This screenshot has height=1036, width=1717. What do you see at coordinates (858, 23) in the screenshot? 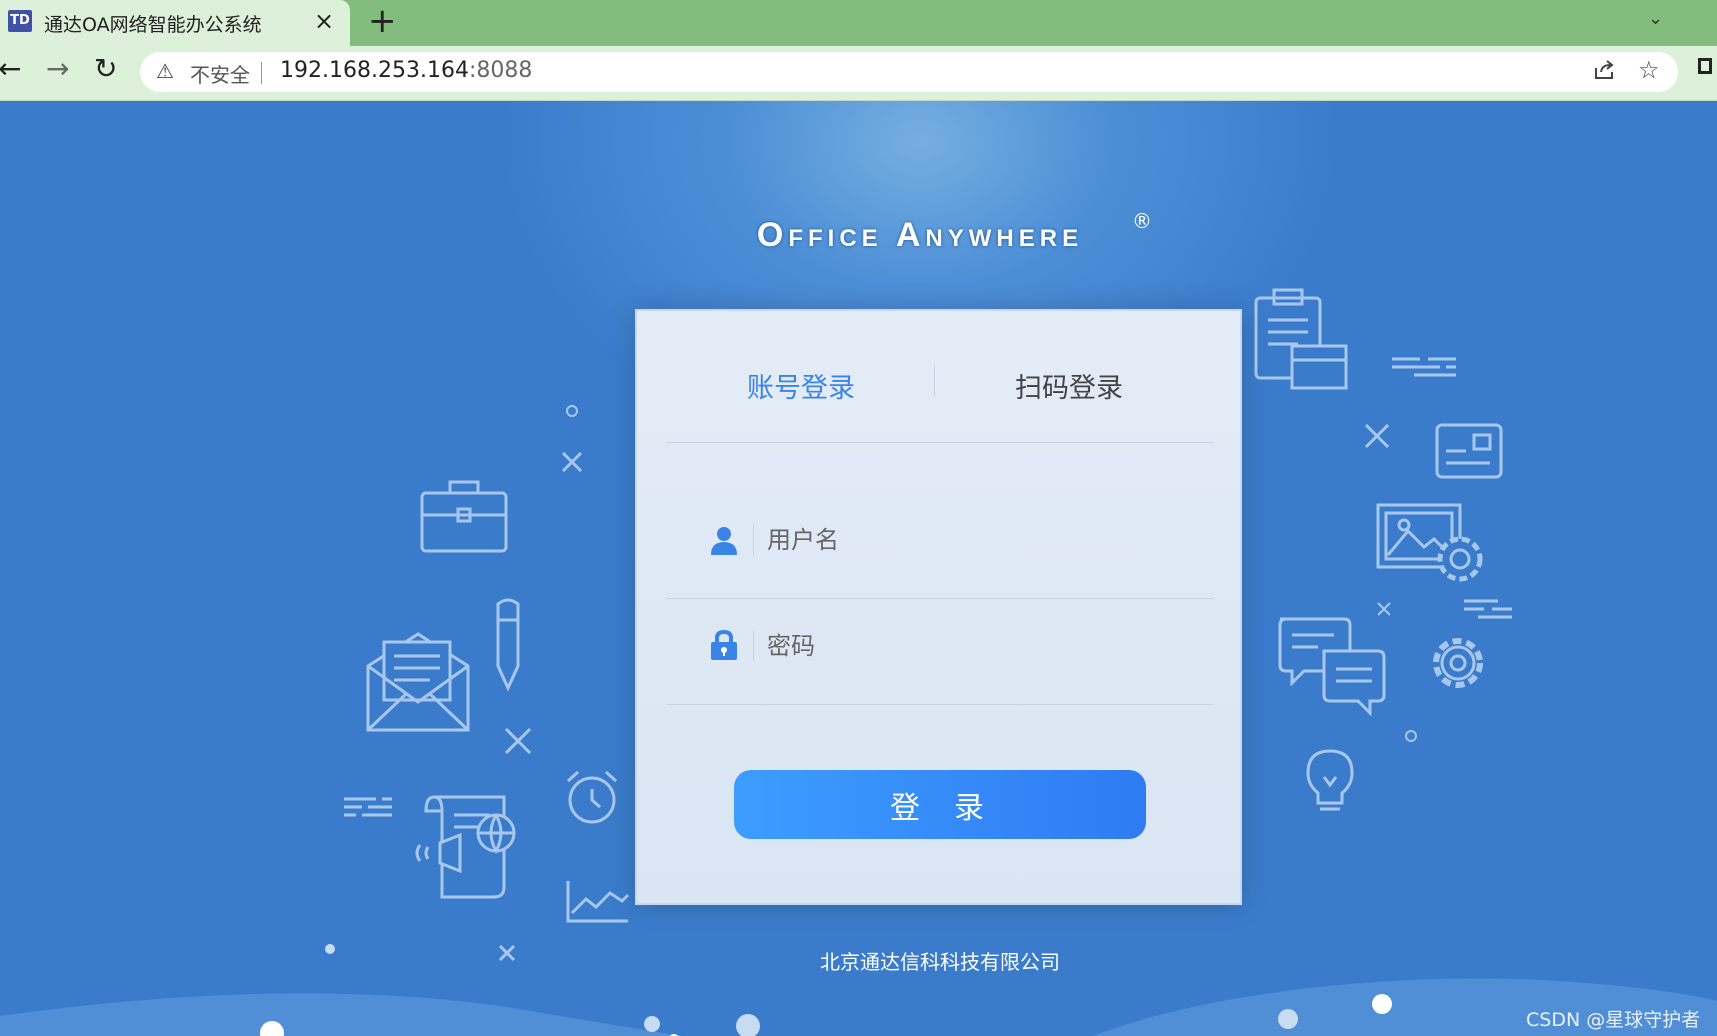
I see `browser-tab-strip: TD 通达OA网络智能办公系统 × + ⌄` at bounding box center [858, 23].